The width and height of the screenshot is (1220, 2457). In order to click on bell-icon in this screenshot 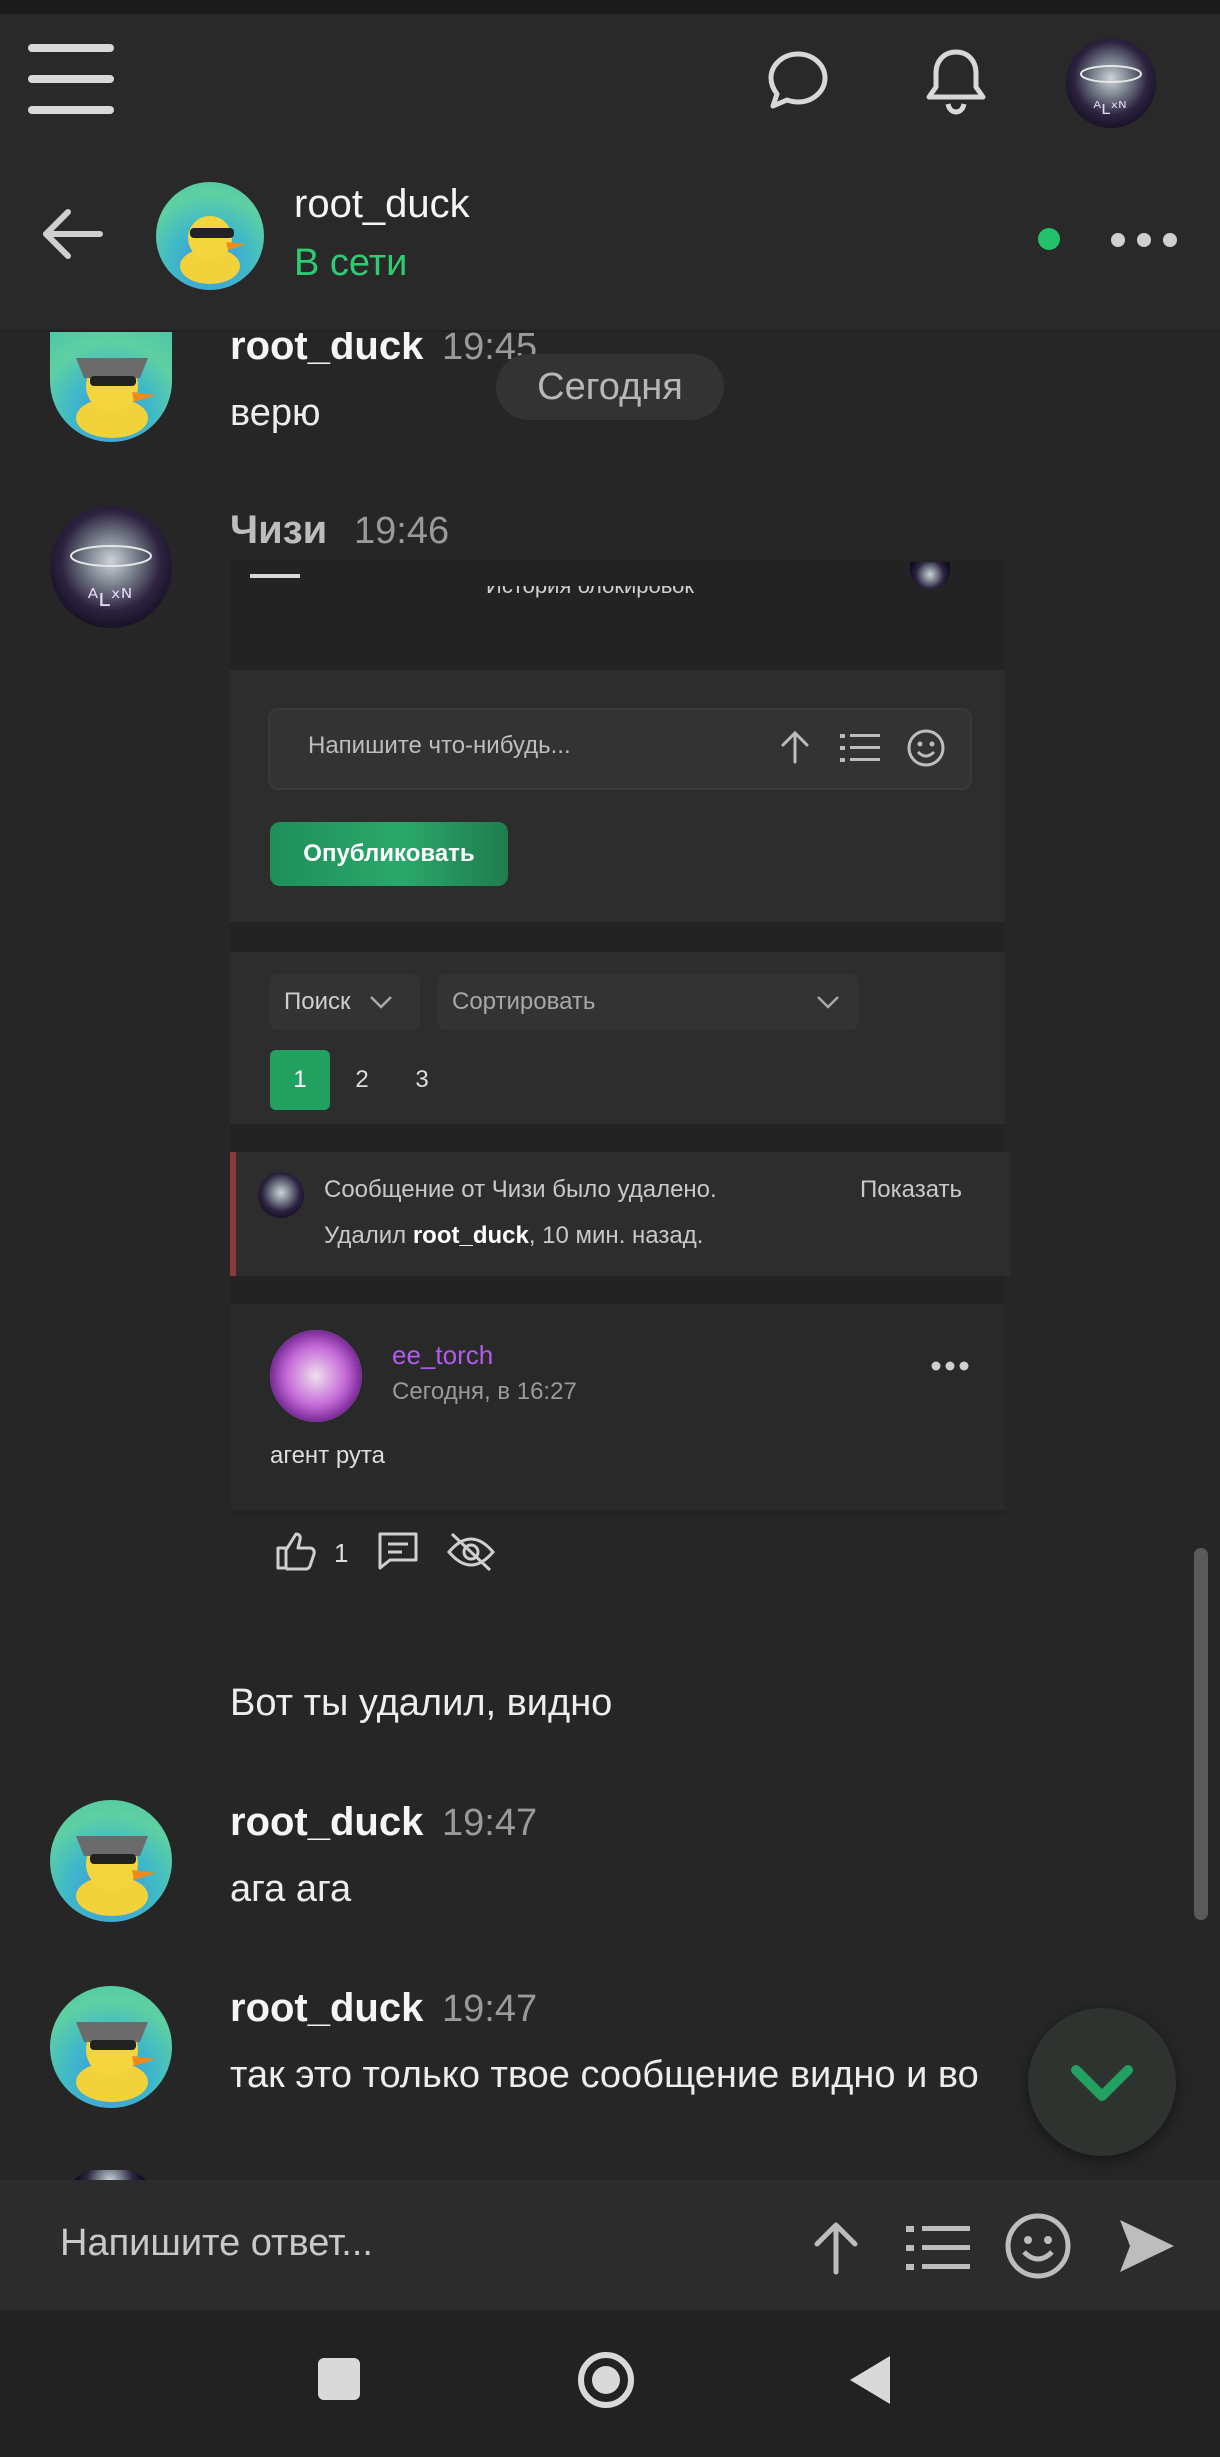, I will do `click(956, 80)`.